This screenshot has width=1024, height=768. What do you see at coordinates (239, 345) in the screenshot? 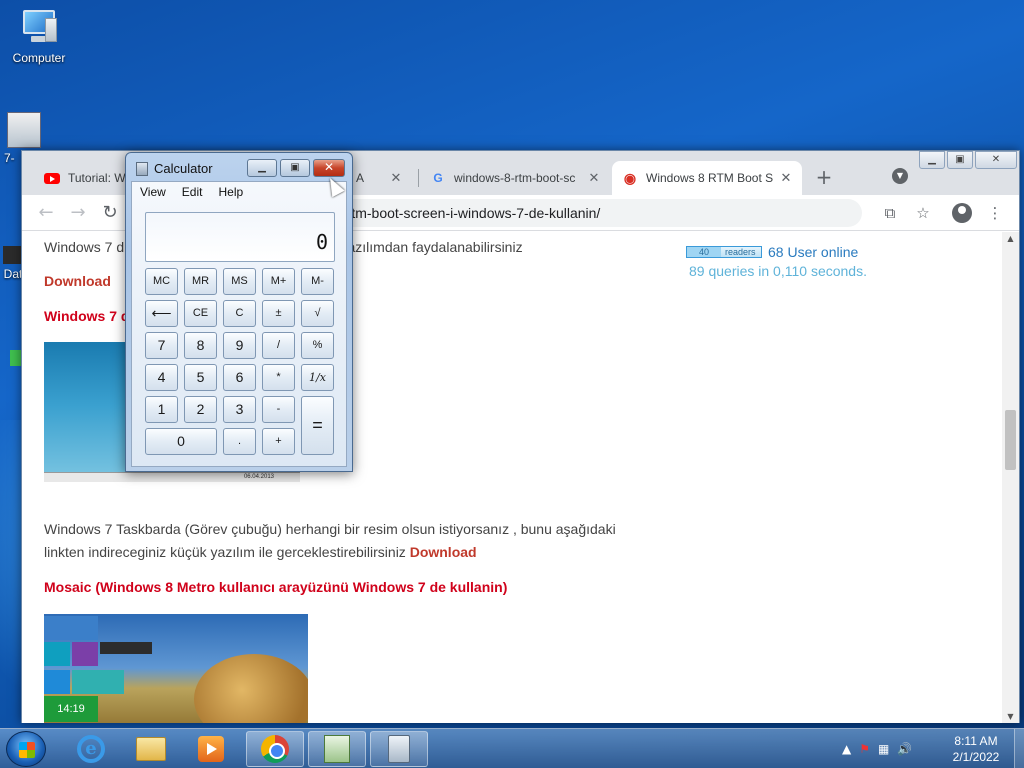
I see `key-9: 9` at bounding box center [239, 345].